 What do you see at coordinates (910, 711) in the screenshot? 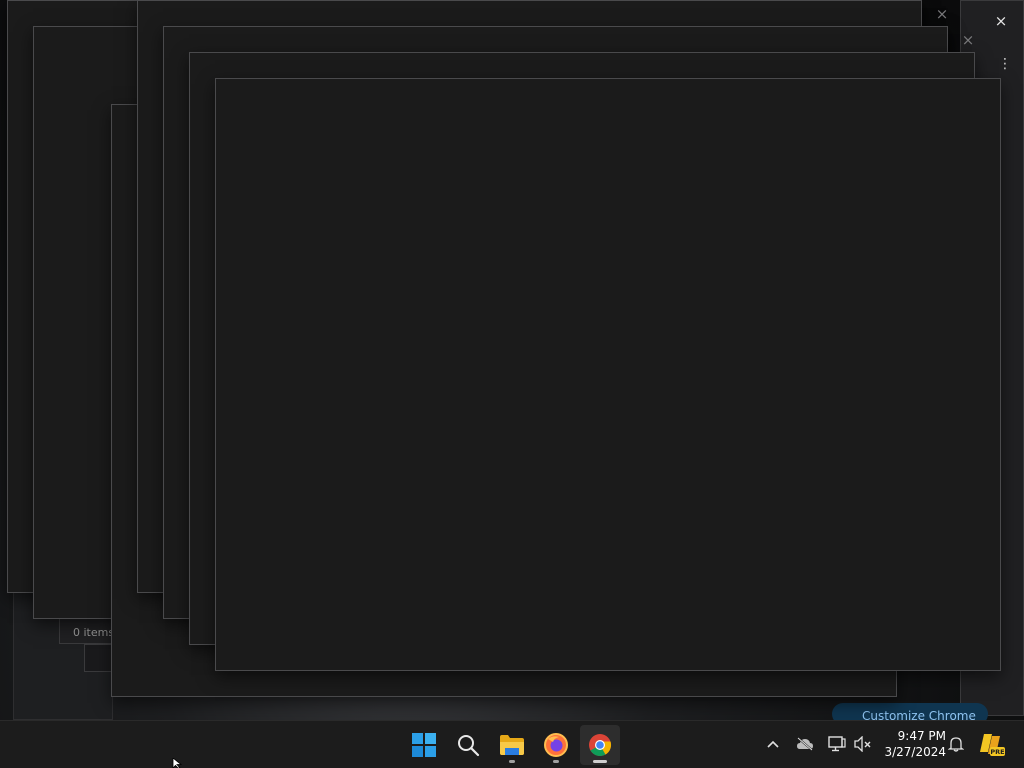
I see `customize-chrome-button: Customize Chrome` at bounding box center [910, 711].